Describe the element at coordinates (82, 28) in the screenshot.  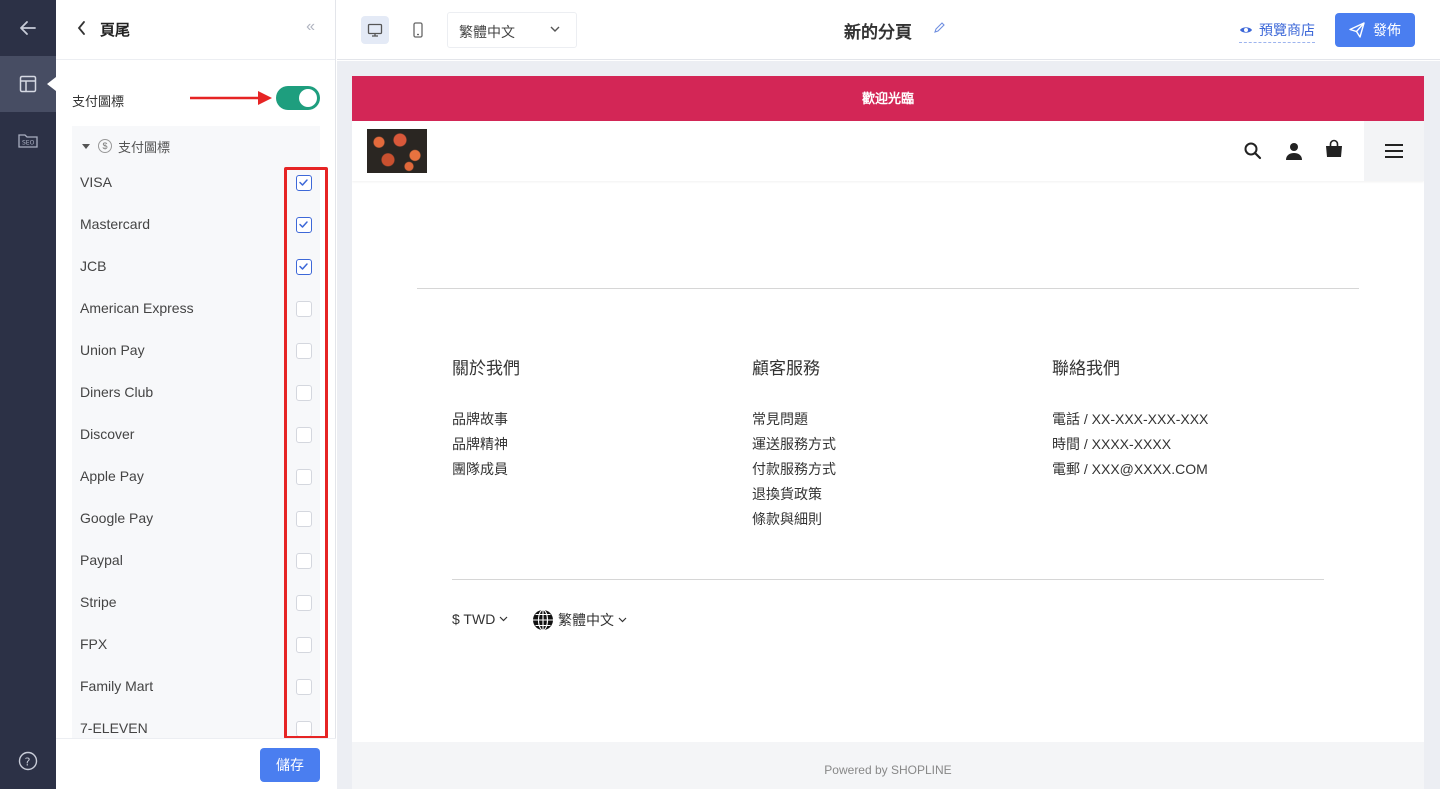
I see `chevron-left-icon` at that location.